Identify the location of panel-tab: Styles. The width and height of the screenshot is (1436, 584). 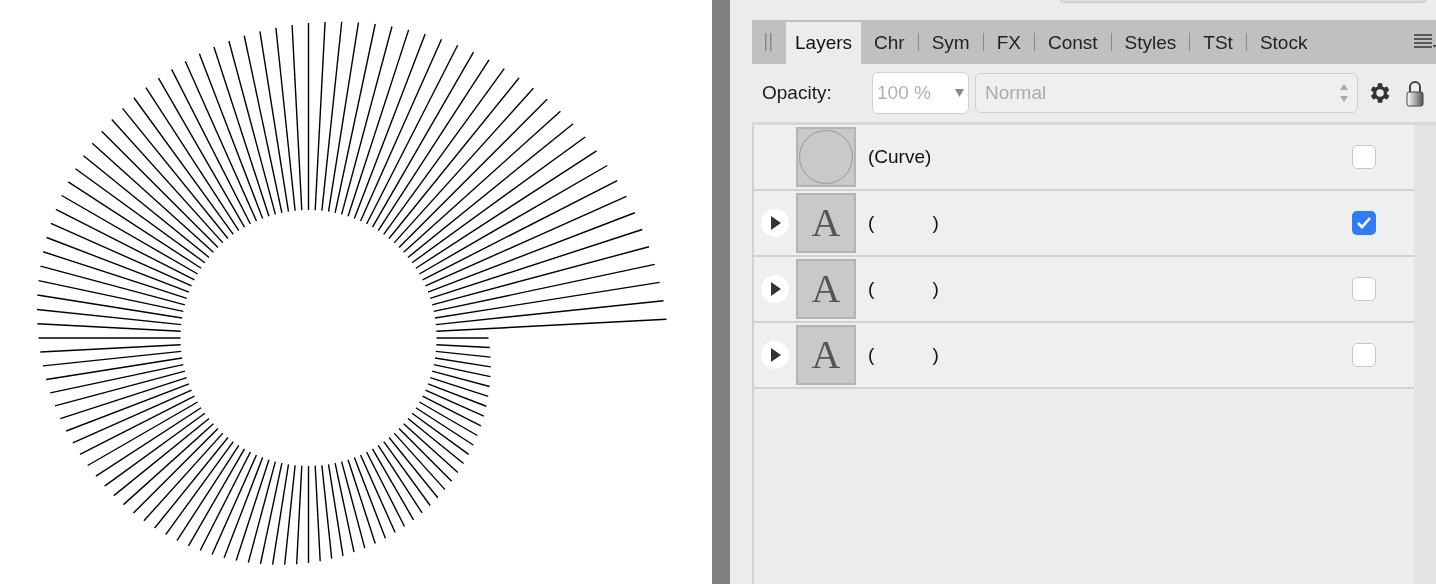
(1150, 43).